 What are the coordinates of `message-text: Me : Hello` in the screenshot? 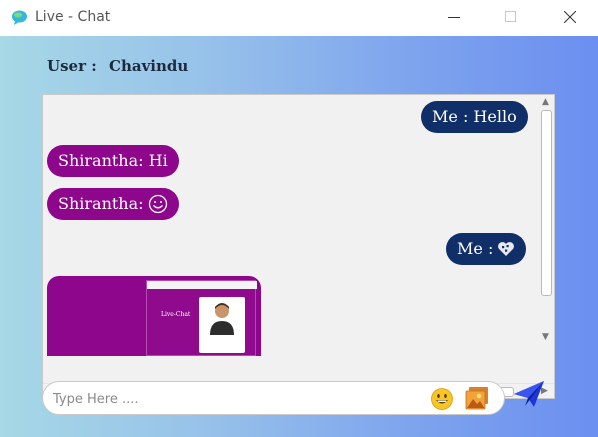 It's located at (474, 116).